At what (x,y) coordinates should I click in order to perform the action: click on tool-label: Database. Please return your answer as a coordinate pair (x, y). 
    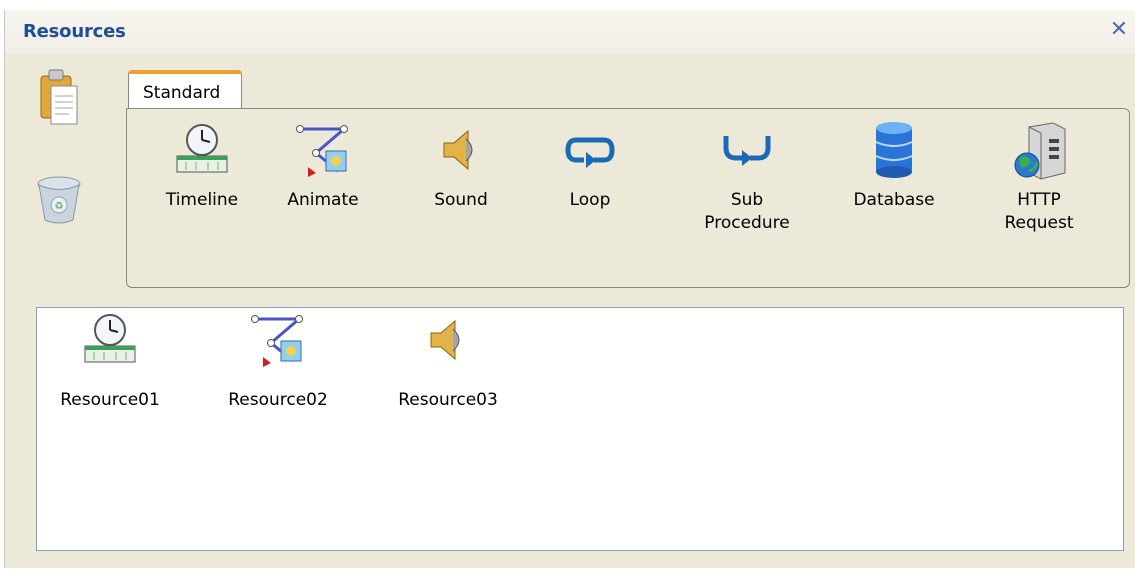
    Looking at the image, I should click on (894, 200).